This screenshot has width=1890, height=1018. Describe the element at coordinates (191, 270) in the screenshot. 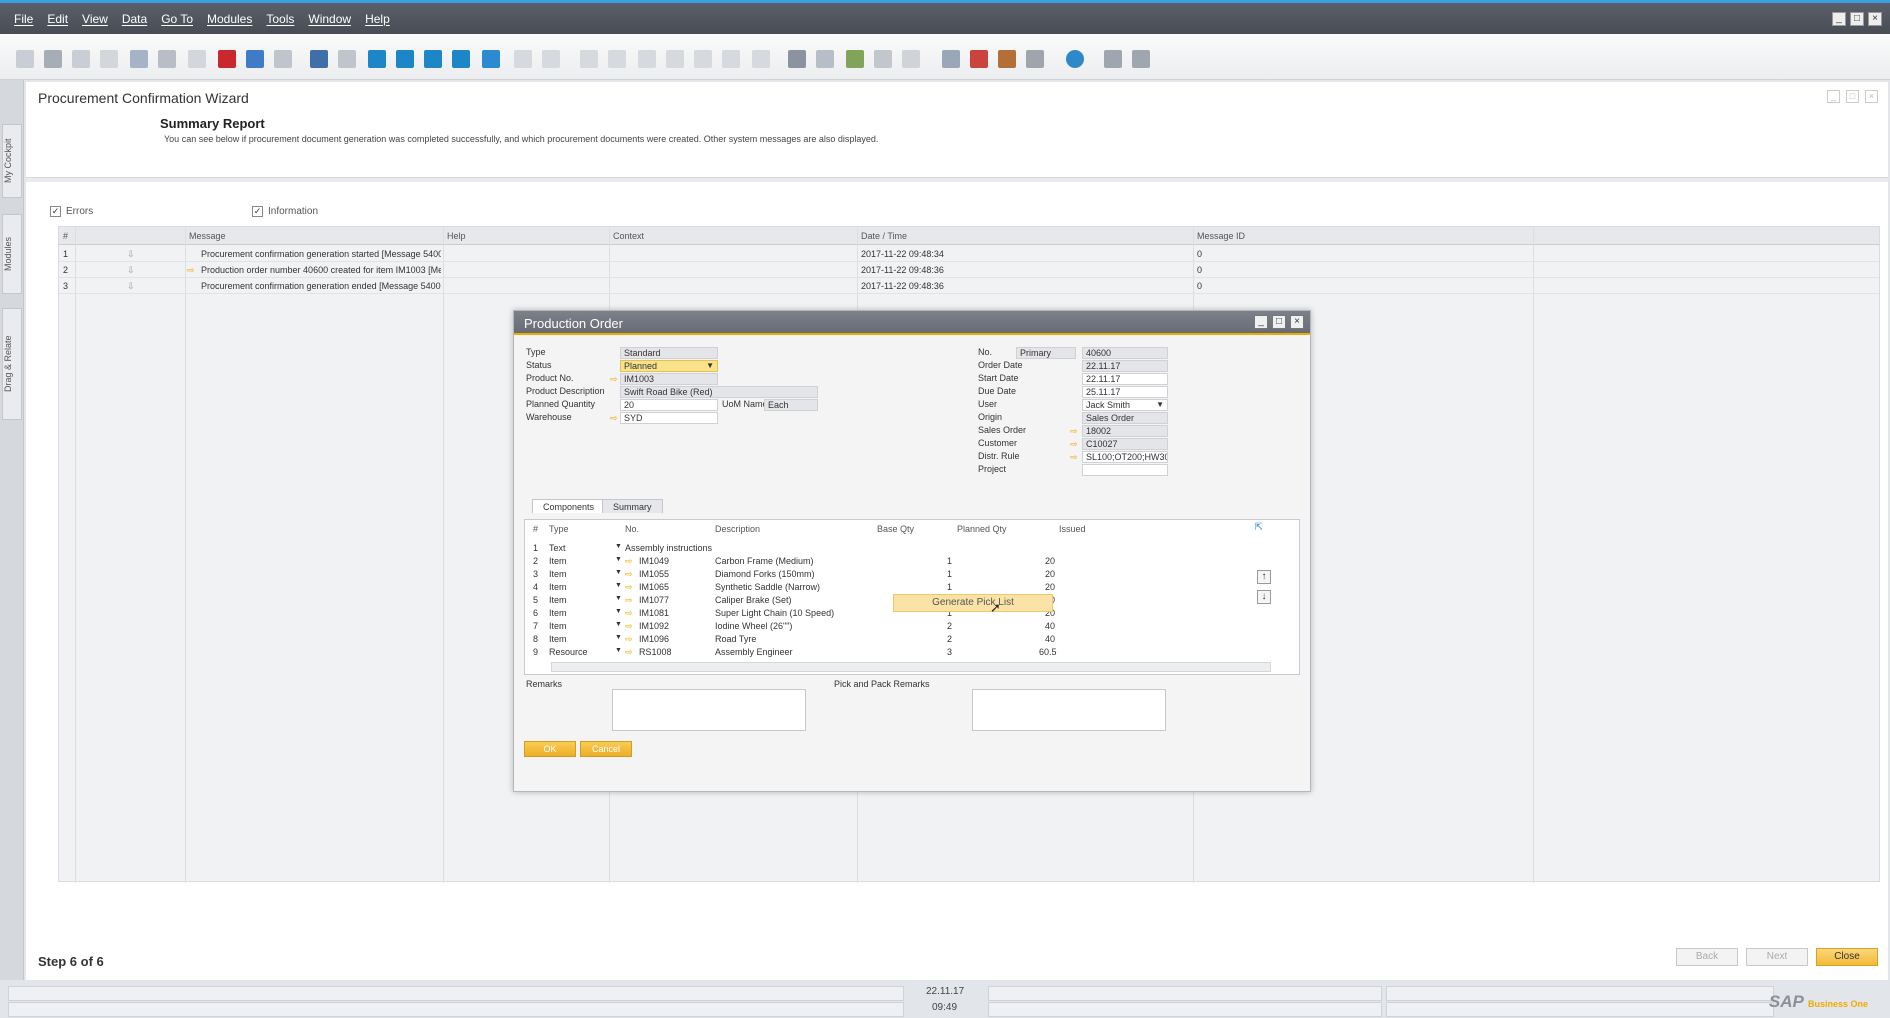

I see `orange-link-arrow-icon: ⇨` at that location.